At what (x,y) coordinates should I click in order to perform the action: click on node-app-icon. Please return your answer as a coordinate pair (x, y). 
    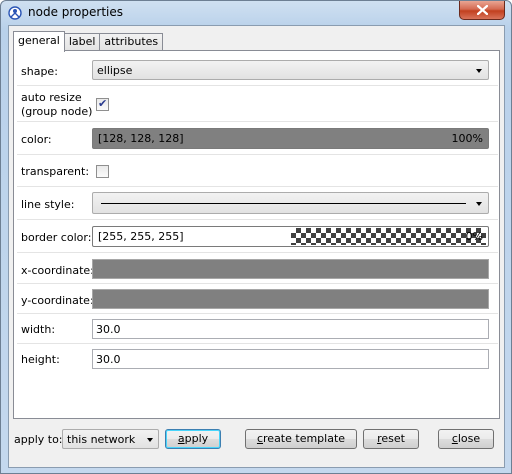
    Looking at the image, I should click on (15, 13).